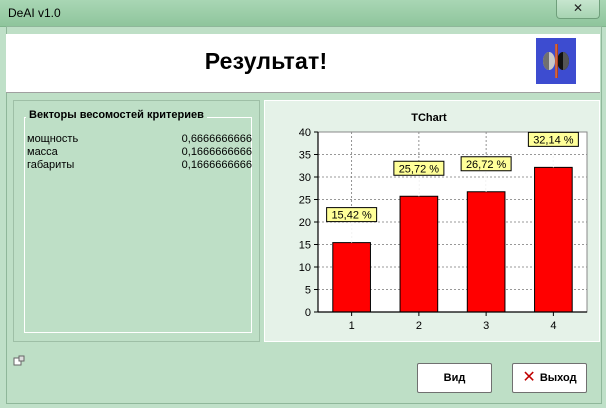 Image resolution: width=606 pixels, height=408 pixels. I want to click on close-x-icon: ✕, so click(529, 378).